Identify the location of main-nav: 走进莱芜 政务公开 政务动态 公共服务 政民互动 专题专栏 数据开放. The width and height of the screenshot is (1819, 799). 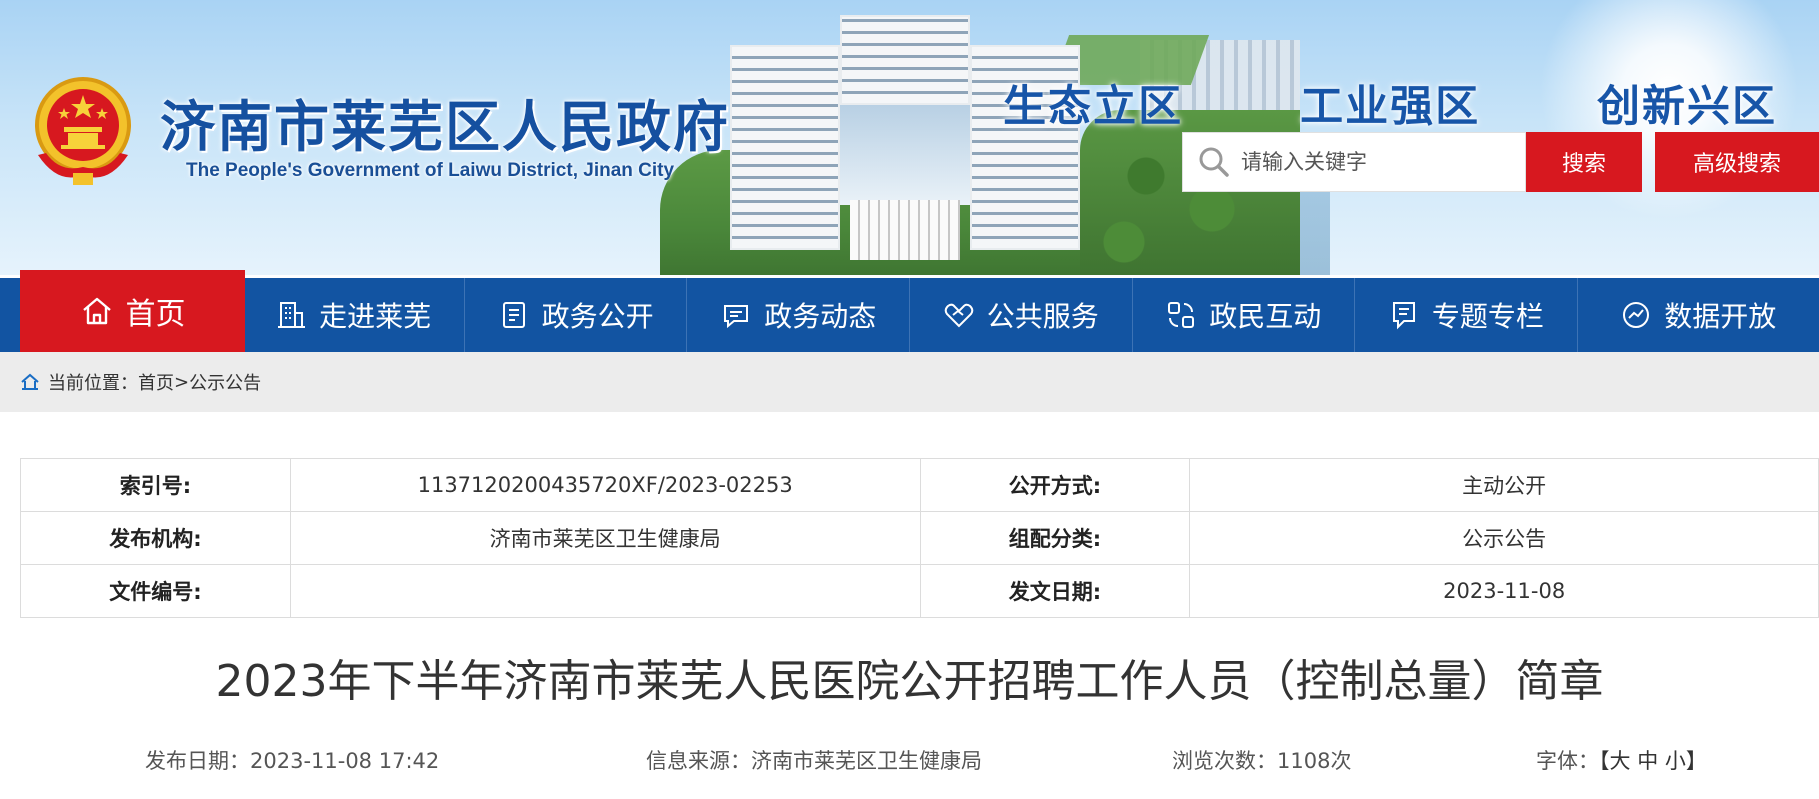
(909, 315).